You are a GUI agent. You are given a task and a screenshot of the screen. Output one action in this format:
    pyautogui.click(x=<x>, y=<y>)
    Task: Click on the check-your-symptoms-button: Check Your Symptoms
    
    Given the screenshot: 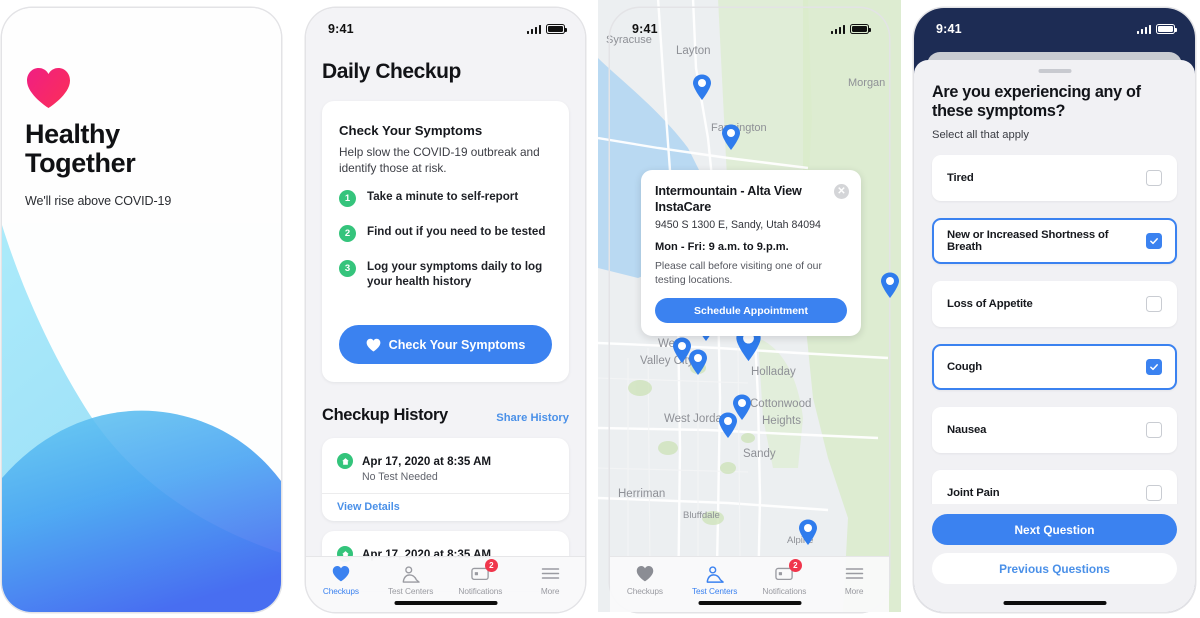 What is the action you would take?
    pyautogui.click(x=445, y=344)
    